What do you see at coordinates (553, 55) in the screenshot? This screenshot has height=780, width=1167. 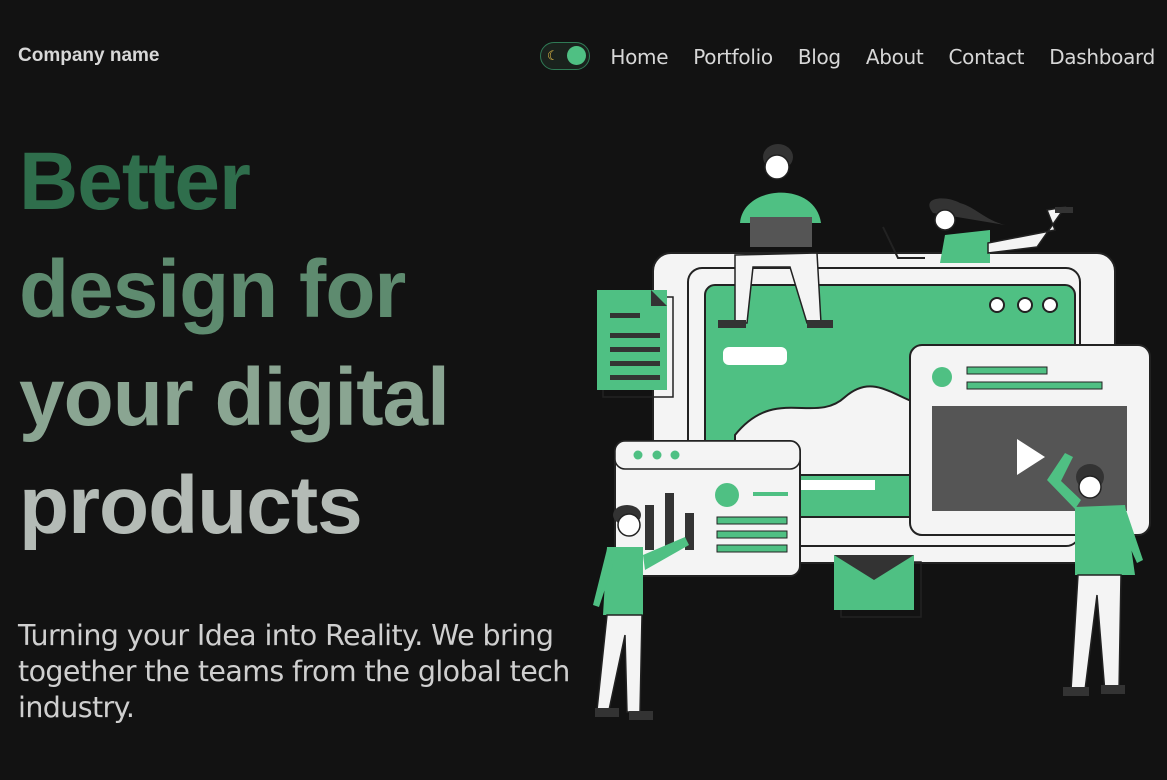 I see `moon-icon: ☾` at bounding box center [553, 55].